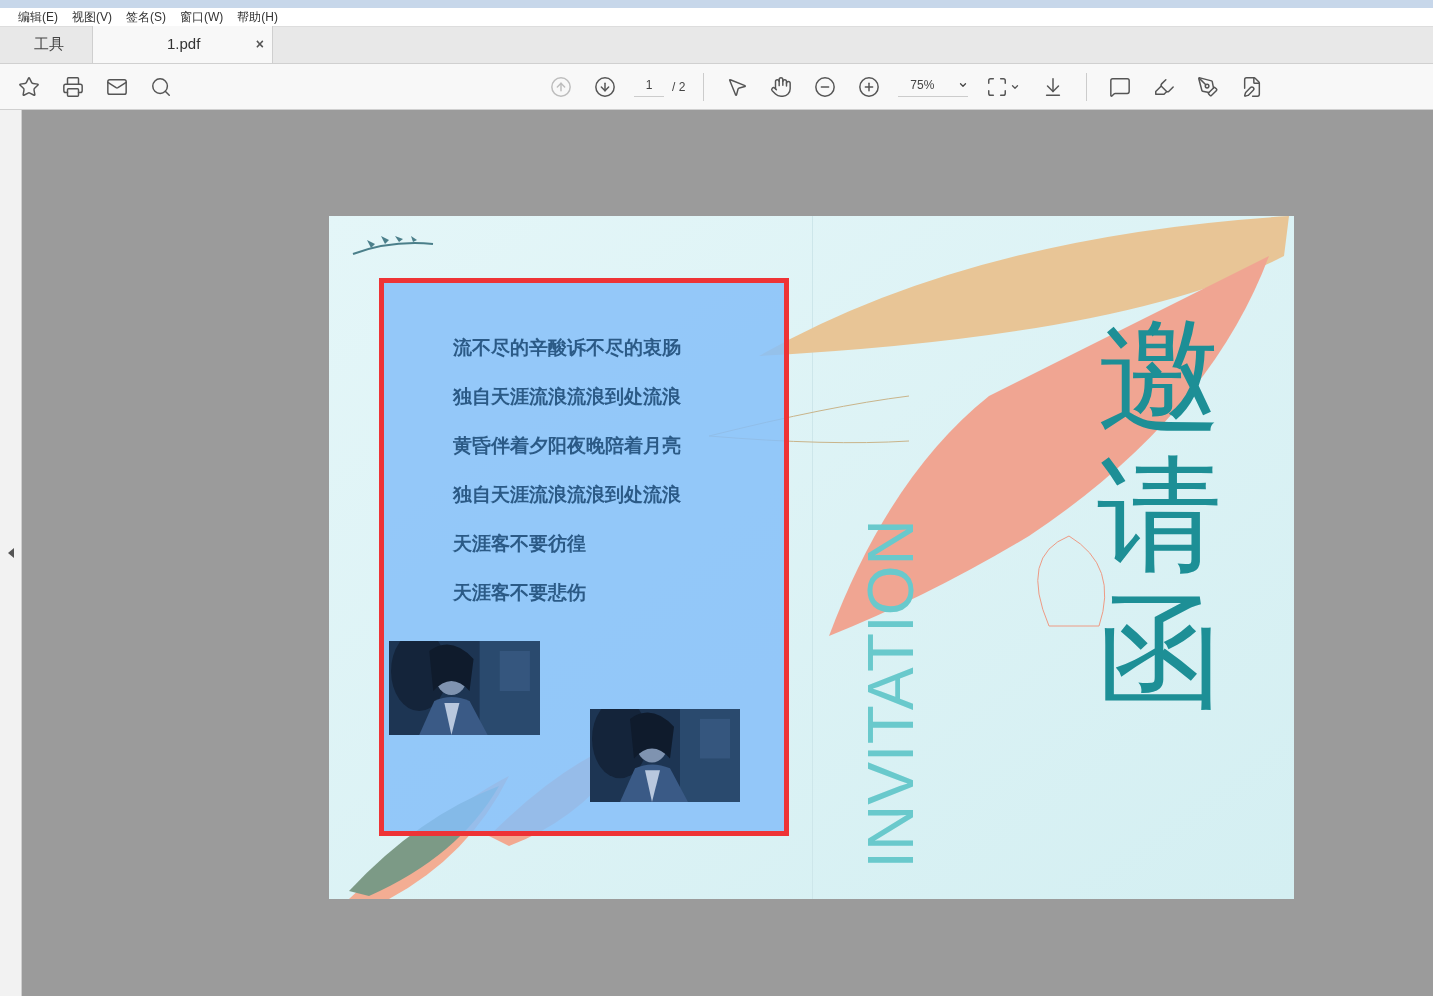 This screenshot has width=1433, height=996. I want to click on close-icon: ×, so click(259, 44).